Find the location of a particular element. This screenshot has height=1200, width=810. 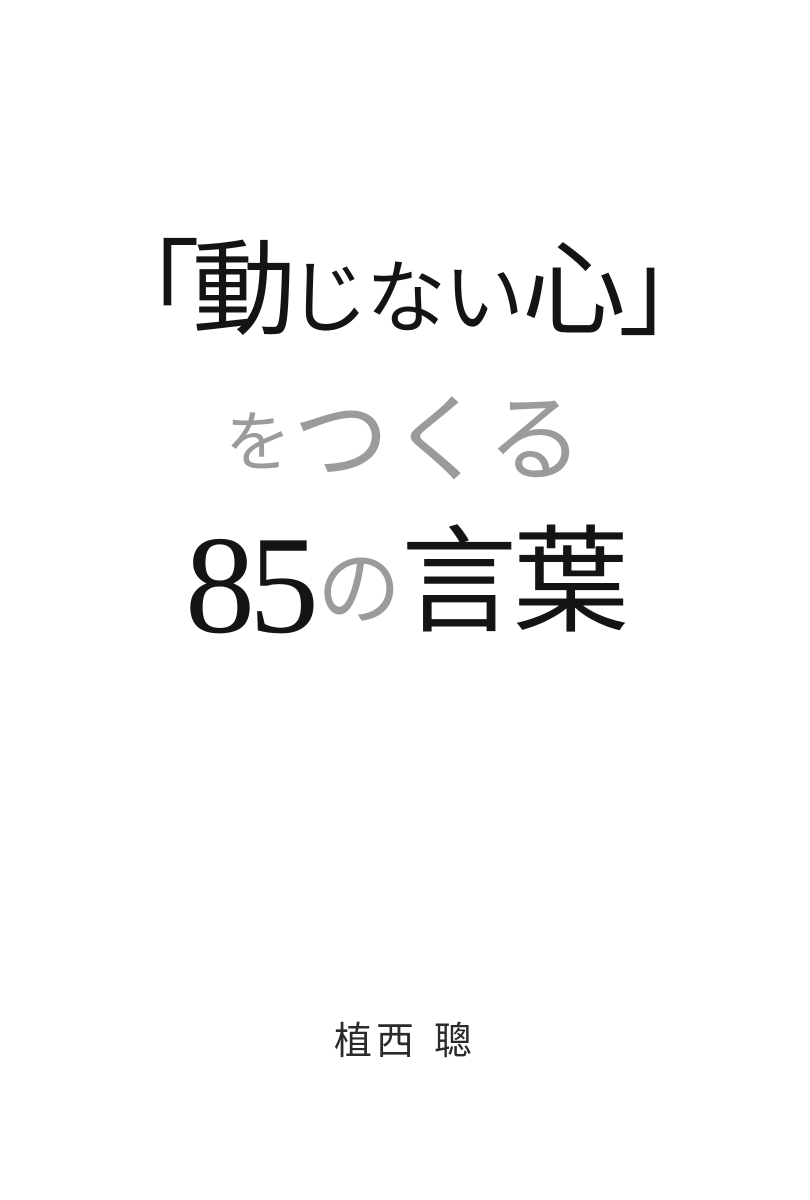

title-tsukuru: つくる is located at coordinates (439, 440).